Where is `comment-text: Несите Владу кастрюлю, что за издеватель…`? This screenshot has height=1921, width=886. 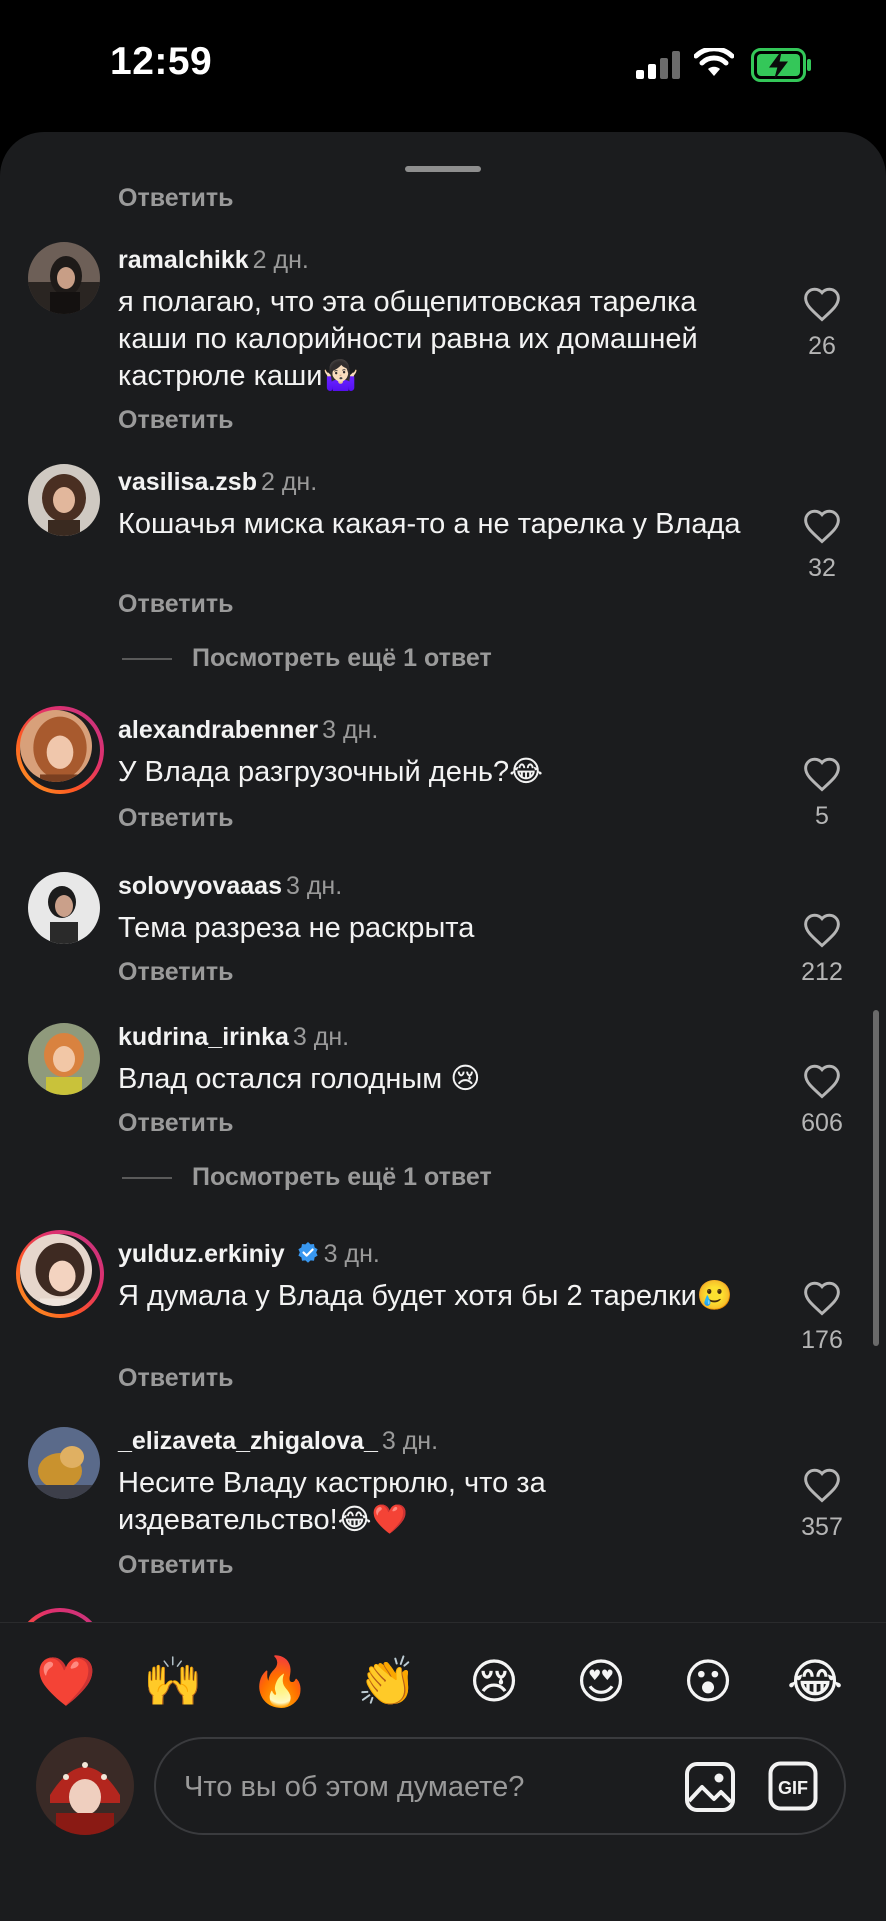
comment-text: Несите Владу кастрюлю, что за издеватель… is located at coordinates (332, 1501).